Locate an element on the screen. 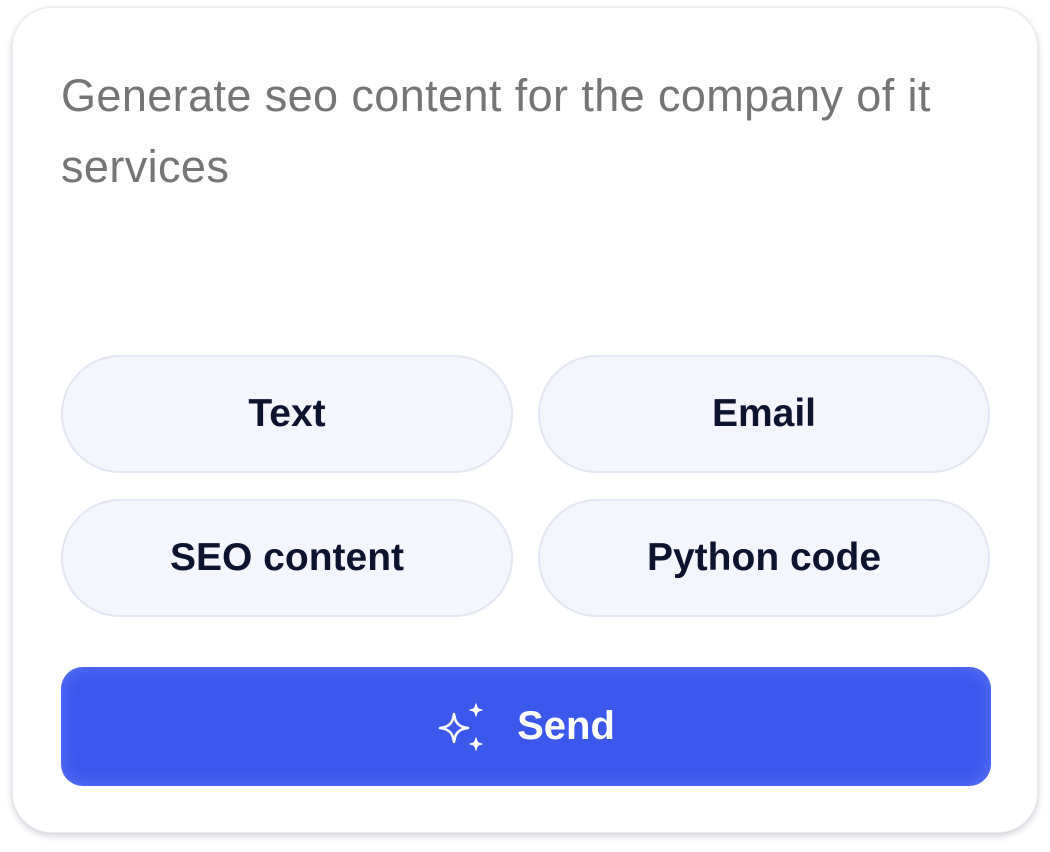 This screenshot has height=852, width=1050. option-python-code-label: Python code is located at coordinates (764, 557).